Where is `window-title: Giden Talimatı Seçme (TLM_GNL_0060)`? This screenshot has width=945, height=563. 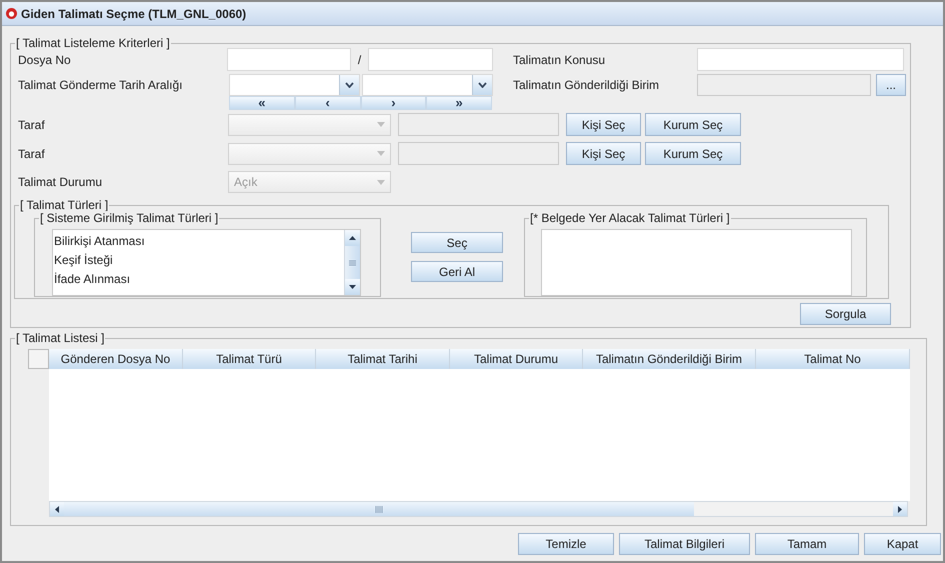 window-title: Giden Talimatı Seçme (TLM_GNL_0060) is located at coordinates (133, 14).